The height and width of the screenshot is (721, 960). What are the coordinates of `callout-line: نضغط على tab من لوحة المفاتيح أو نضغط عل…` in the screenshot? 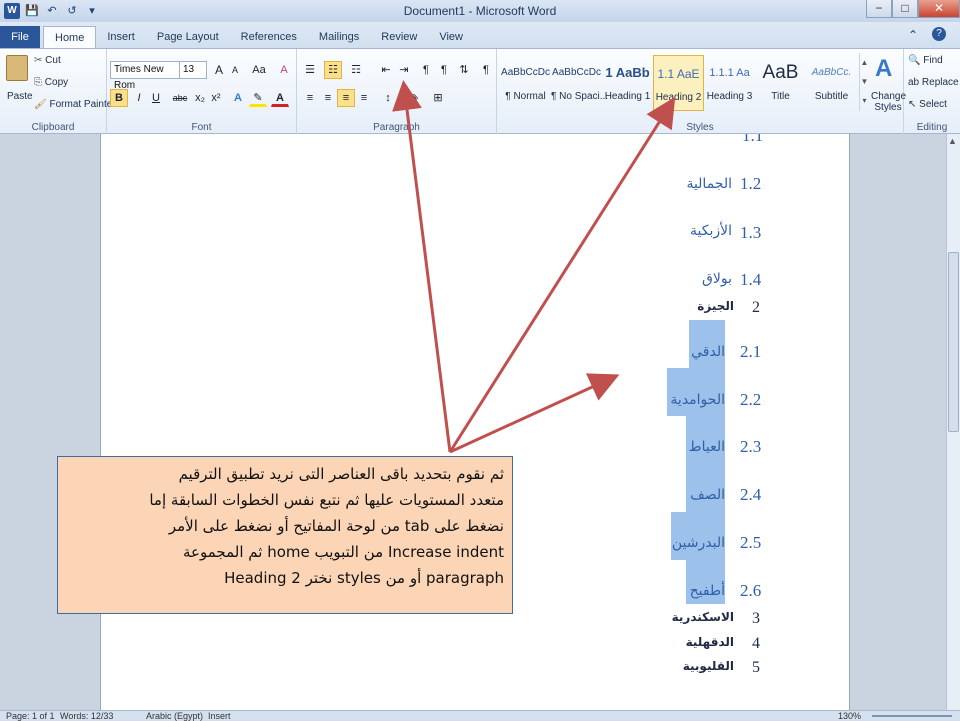 It's located at (336, 526).